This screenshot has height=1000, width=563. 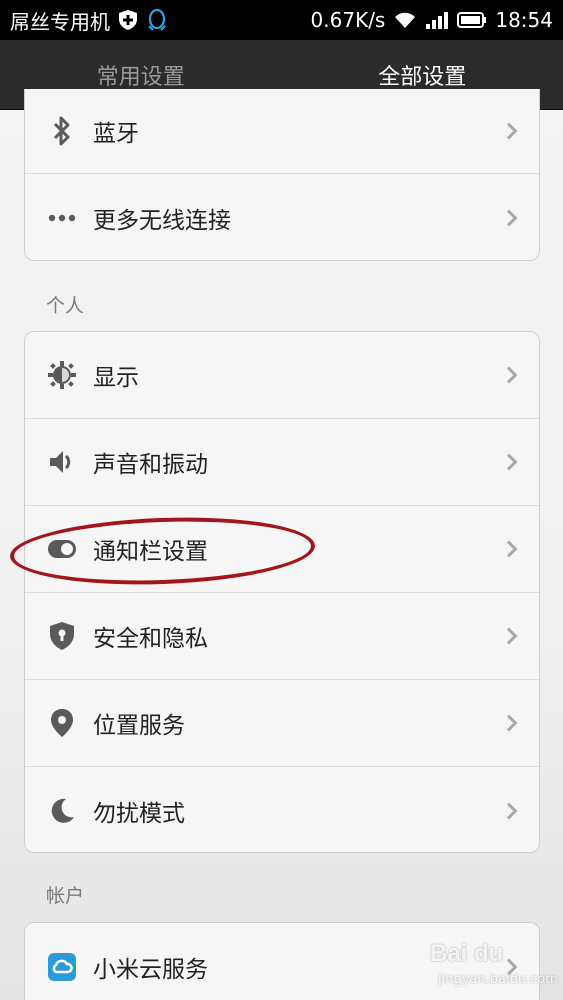 I want to click on settings-item-label: 安全和隐私, so click(x=150, y=639).